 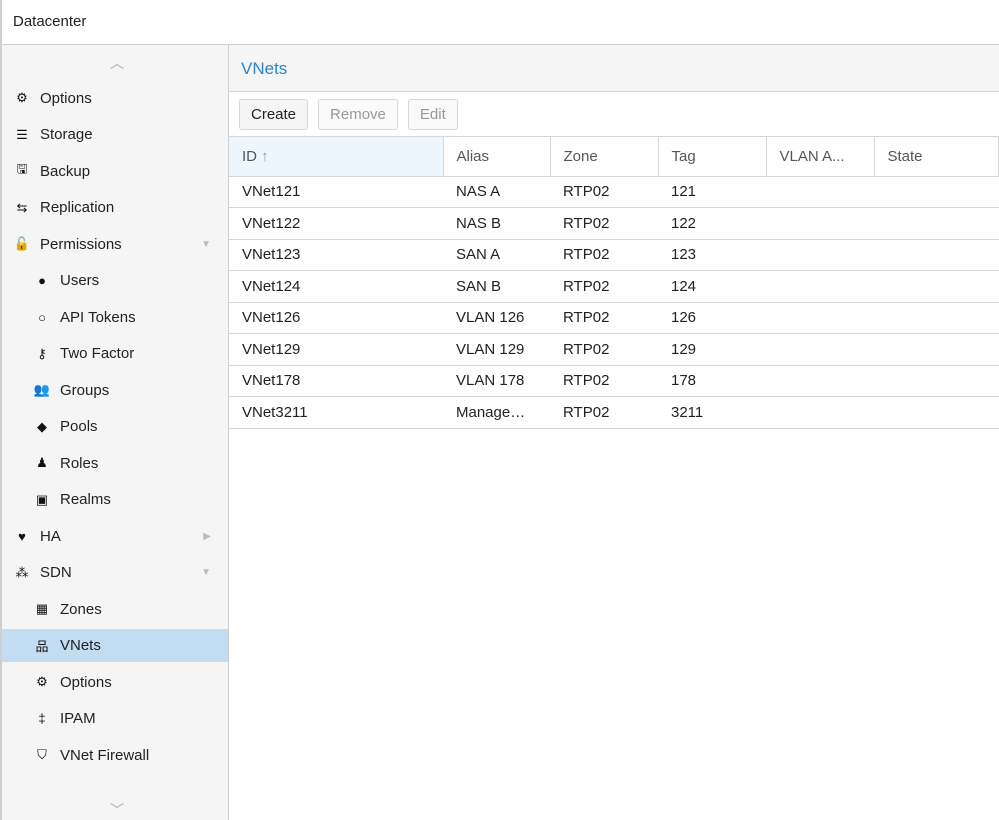 What do you see at coordinates (79, 463) in the screenshot?
I see `sidebar-item-label: Roles` at bounding box center [79, 463].